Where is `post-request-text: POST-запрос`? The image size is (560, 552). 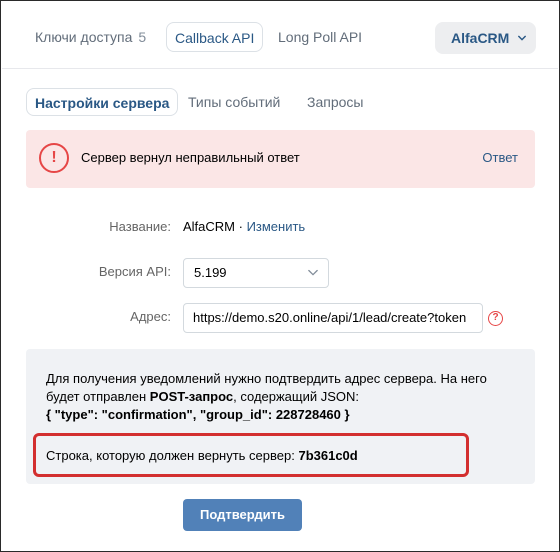
post-request-text: POST-запрос is located at coordinates (191, 396).